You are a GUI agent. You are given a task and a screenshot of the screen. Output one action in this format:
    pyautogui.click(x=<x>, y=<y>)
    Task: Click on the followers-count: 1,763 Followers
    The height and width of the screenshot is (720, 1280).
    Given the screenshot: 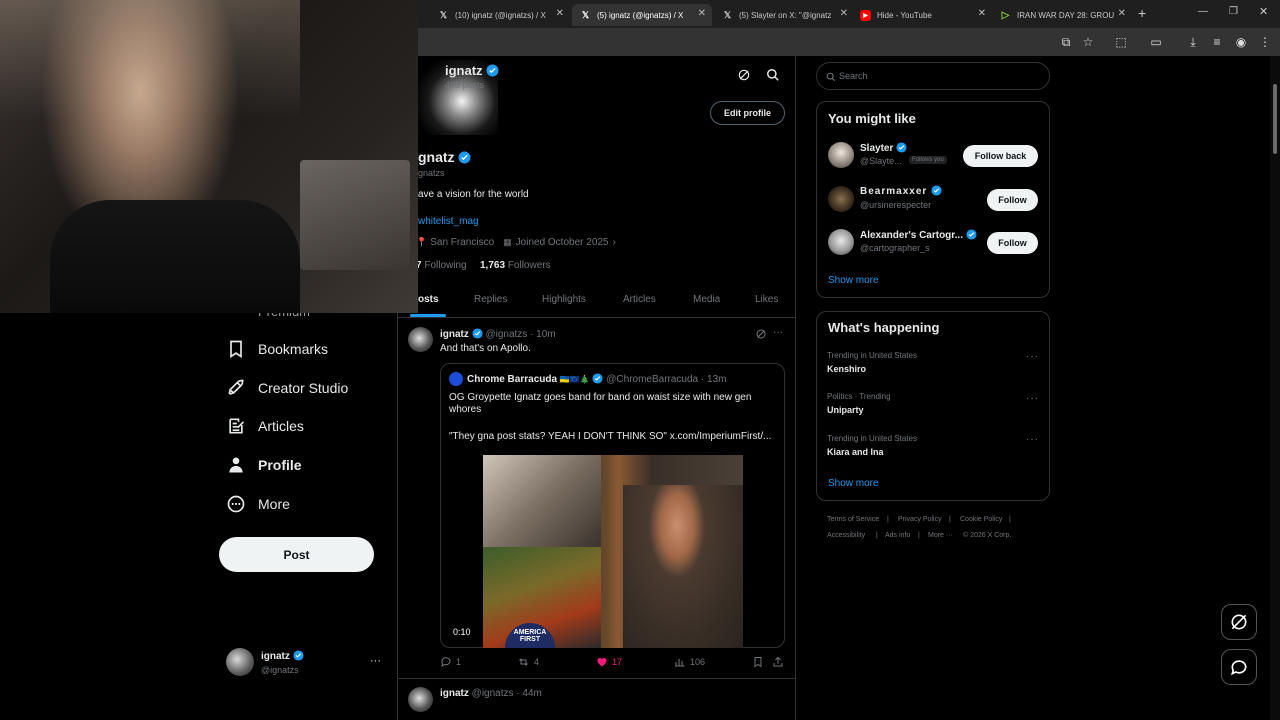 What is the action you would take?
    pyautogui.click(x=515, y=265)
    